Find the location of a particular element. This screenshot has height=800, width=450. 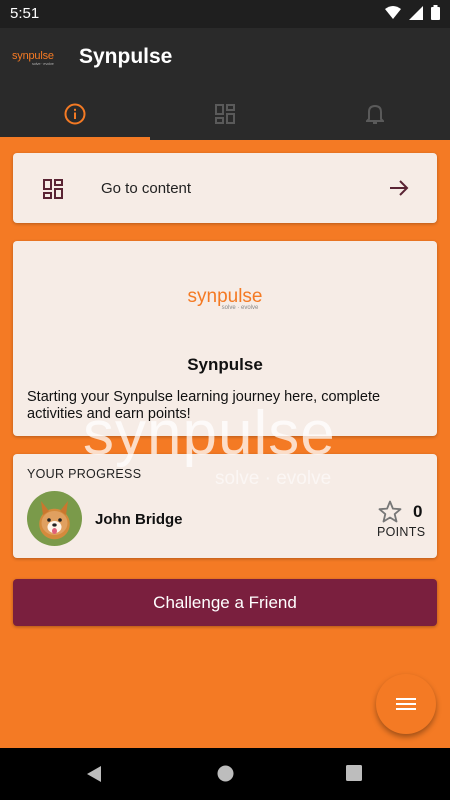

bell-icon is located at coordinates (375, 114).